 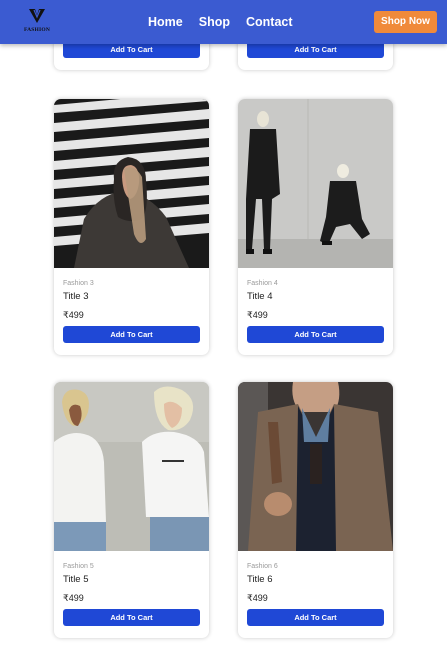 I want to click on logo-text: FASHION, so click(x=37, y=30).